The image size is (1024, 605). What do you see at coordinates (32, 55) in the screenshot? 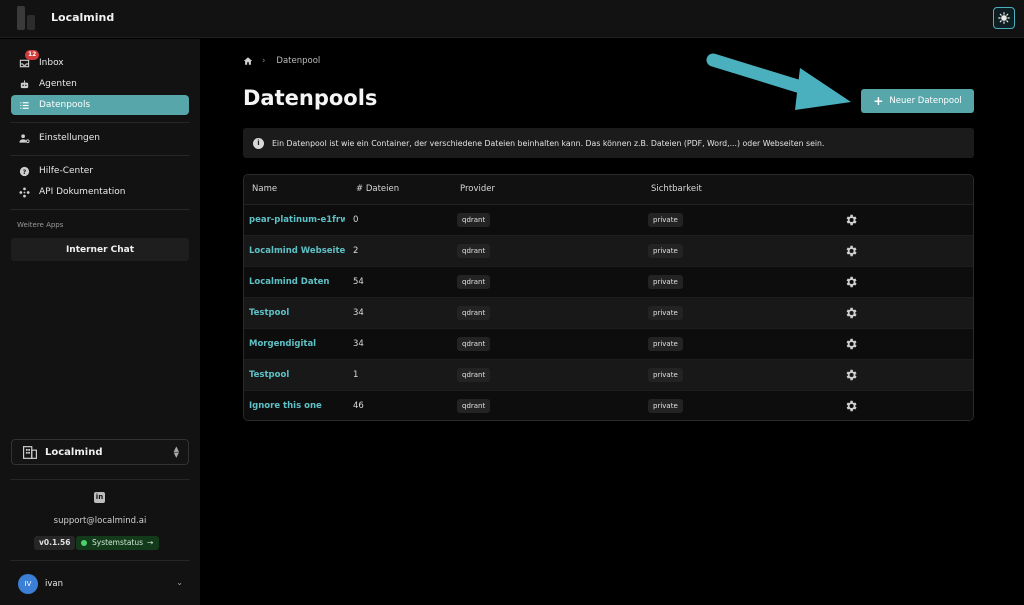
I see `inbox-badge: 12` at bounding box center [32, 55].